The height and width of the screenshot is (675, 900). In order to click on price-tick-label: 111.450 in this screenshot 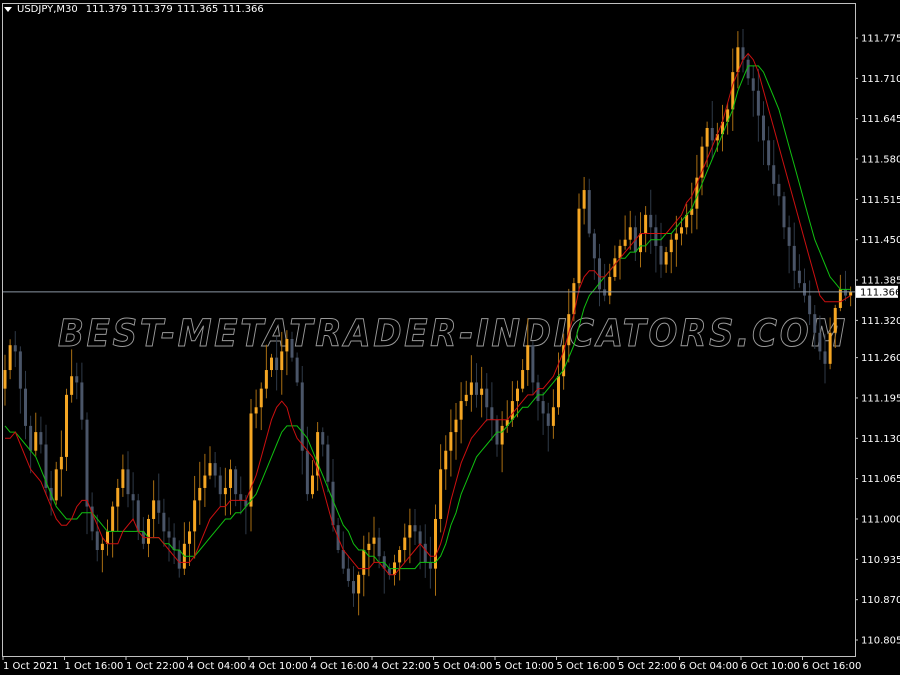, I will do `click(880, 240)`.